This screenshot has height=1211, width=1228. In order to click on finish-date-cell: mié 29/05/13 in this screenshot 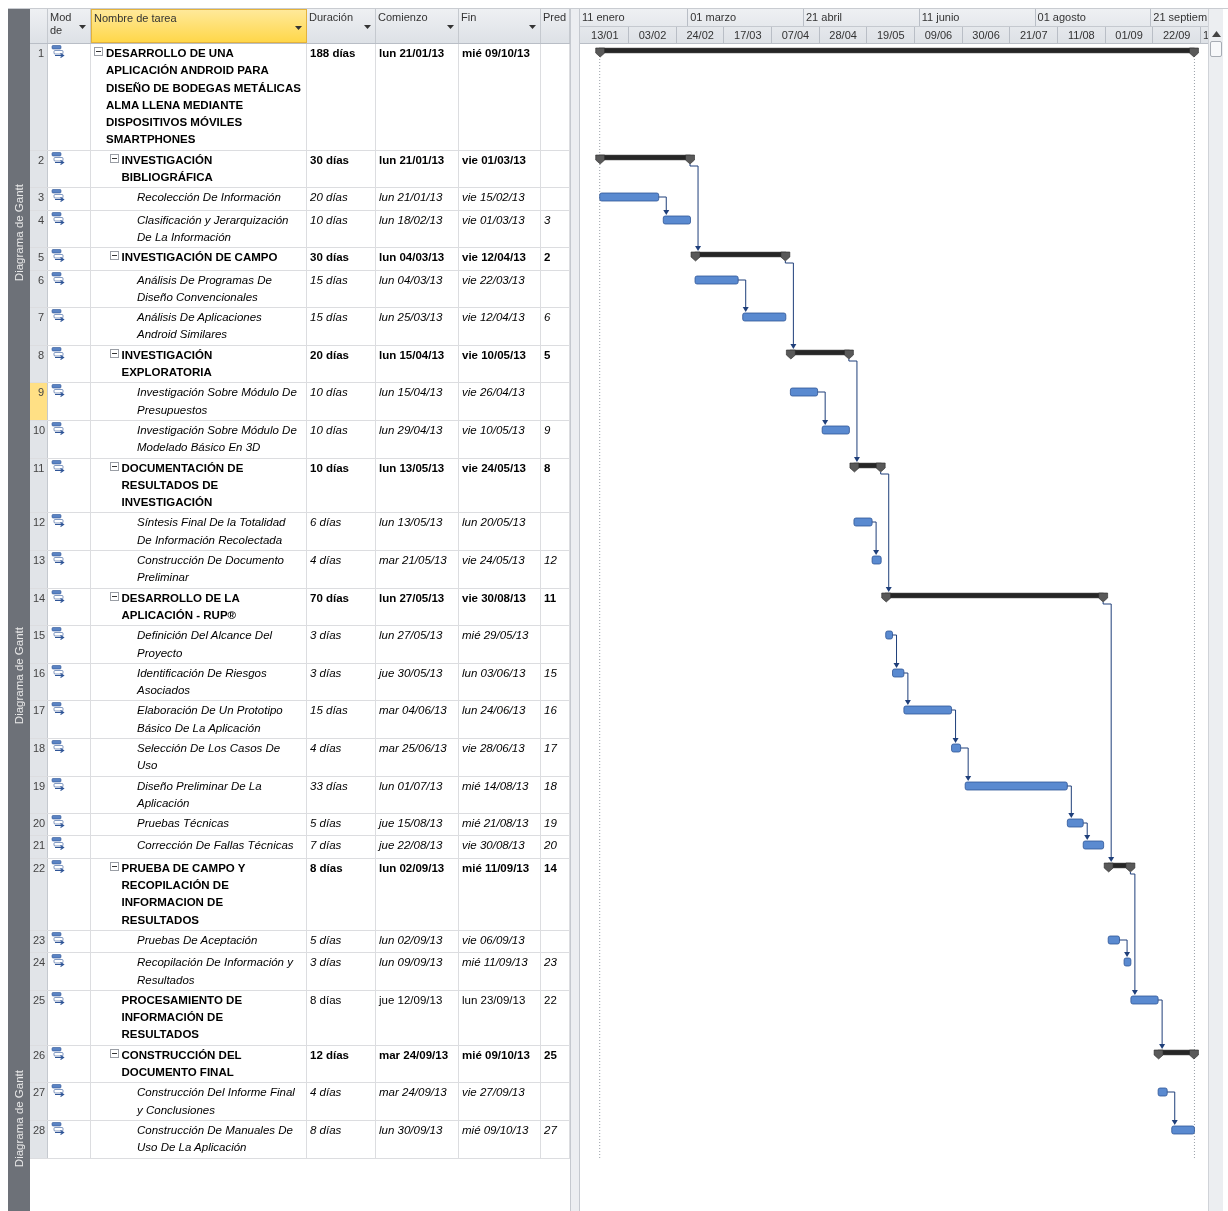, I will do `click(495, 635)`.